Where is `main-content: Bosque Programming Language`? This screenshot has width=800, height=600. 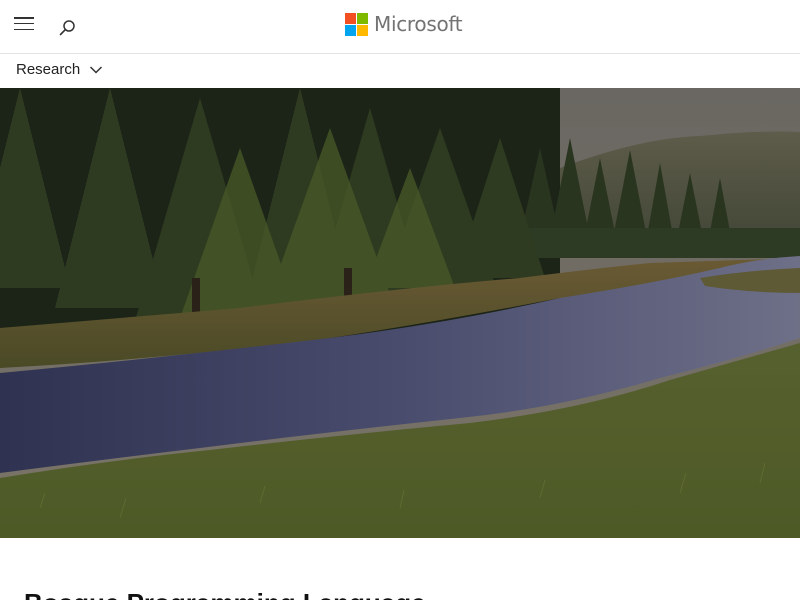 main-content: Bosque Programming Language is located at coordinates (400, 569).